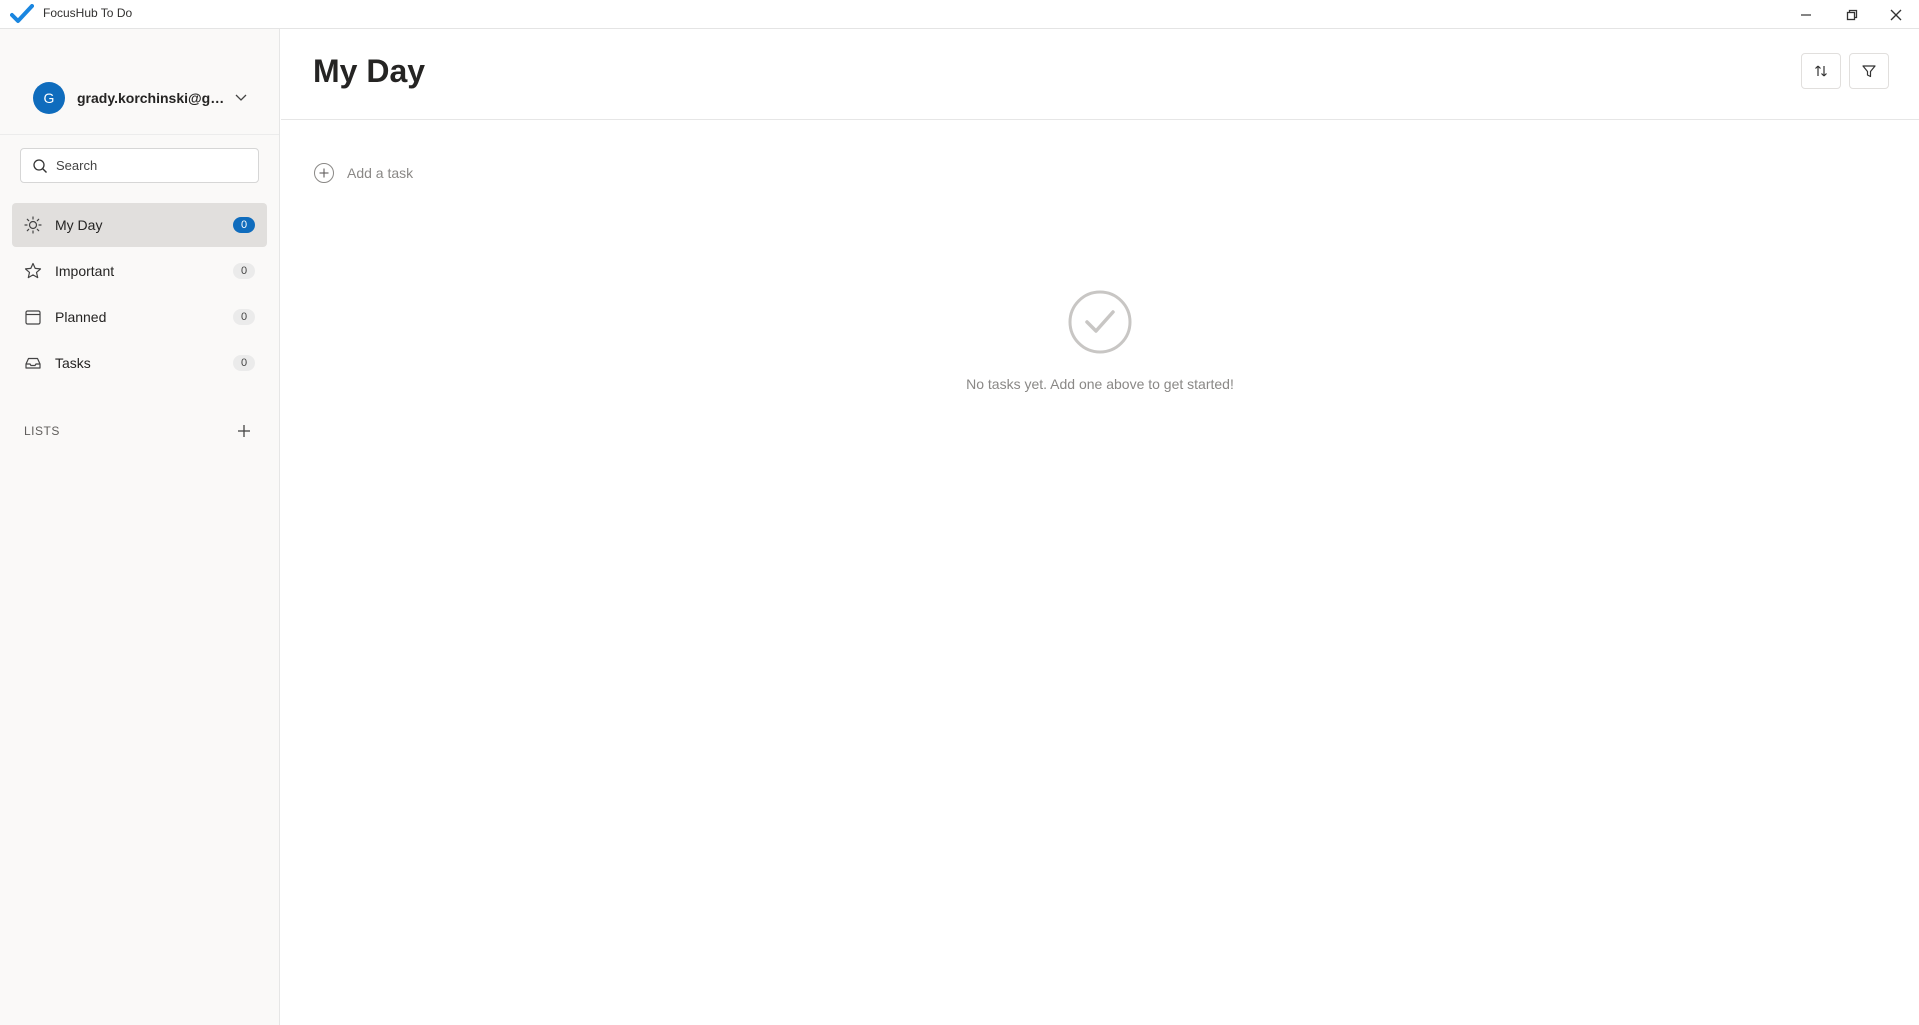 The height and width of the screenshot is (1025, 1919). Describe the element at coordinates (33, 317) in the screenshot. I see `calendar-icon` at that location.